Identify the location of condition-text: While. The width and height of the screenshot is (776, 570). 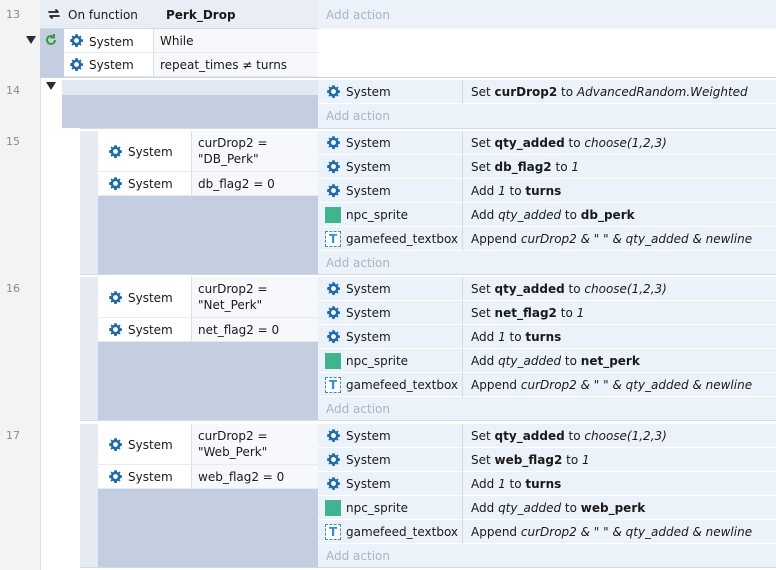
(177, 41).